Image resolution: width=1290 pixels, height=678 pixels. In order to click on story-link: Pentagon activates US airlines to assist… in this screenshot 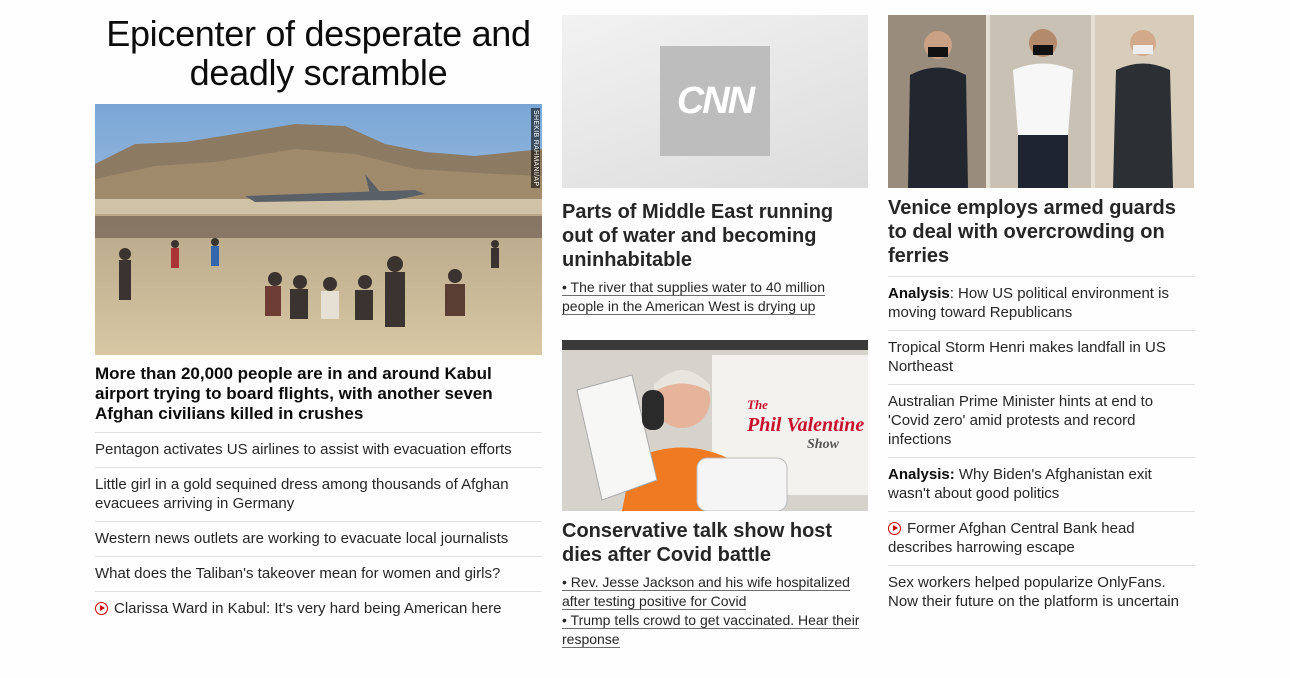, I will do `click(303, 449)`.